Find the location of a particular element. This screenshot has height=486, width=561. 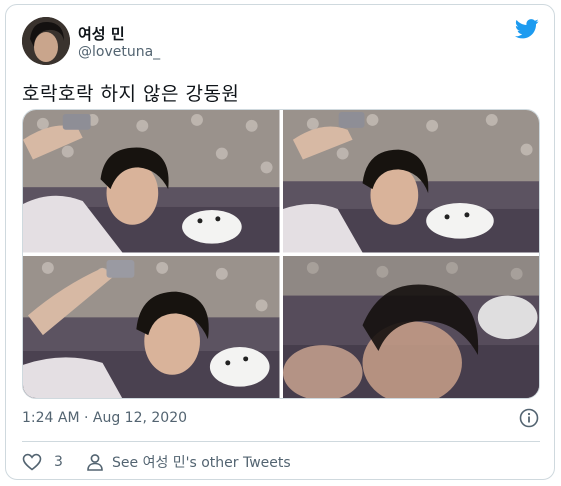

author-display-name: 여성 민 is located at coordinates (101, 33).